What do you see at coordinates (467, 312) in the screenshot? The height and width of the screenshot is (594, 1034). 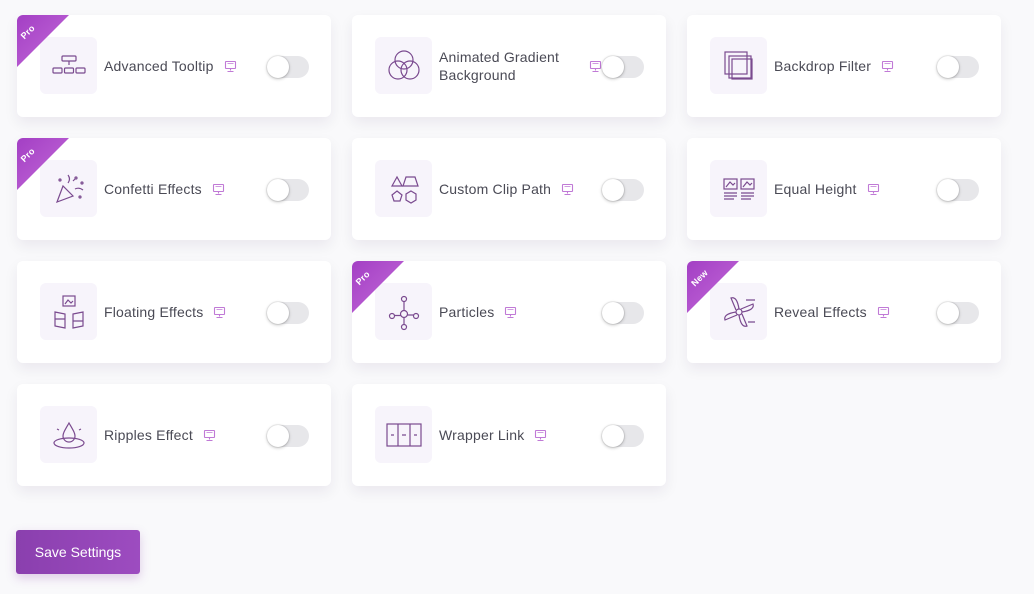 I see `widget-label: Particles` at bounding box center [467, 312].